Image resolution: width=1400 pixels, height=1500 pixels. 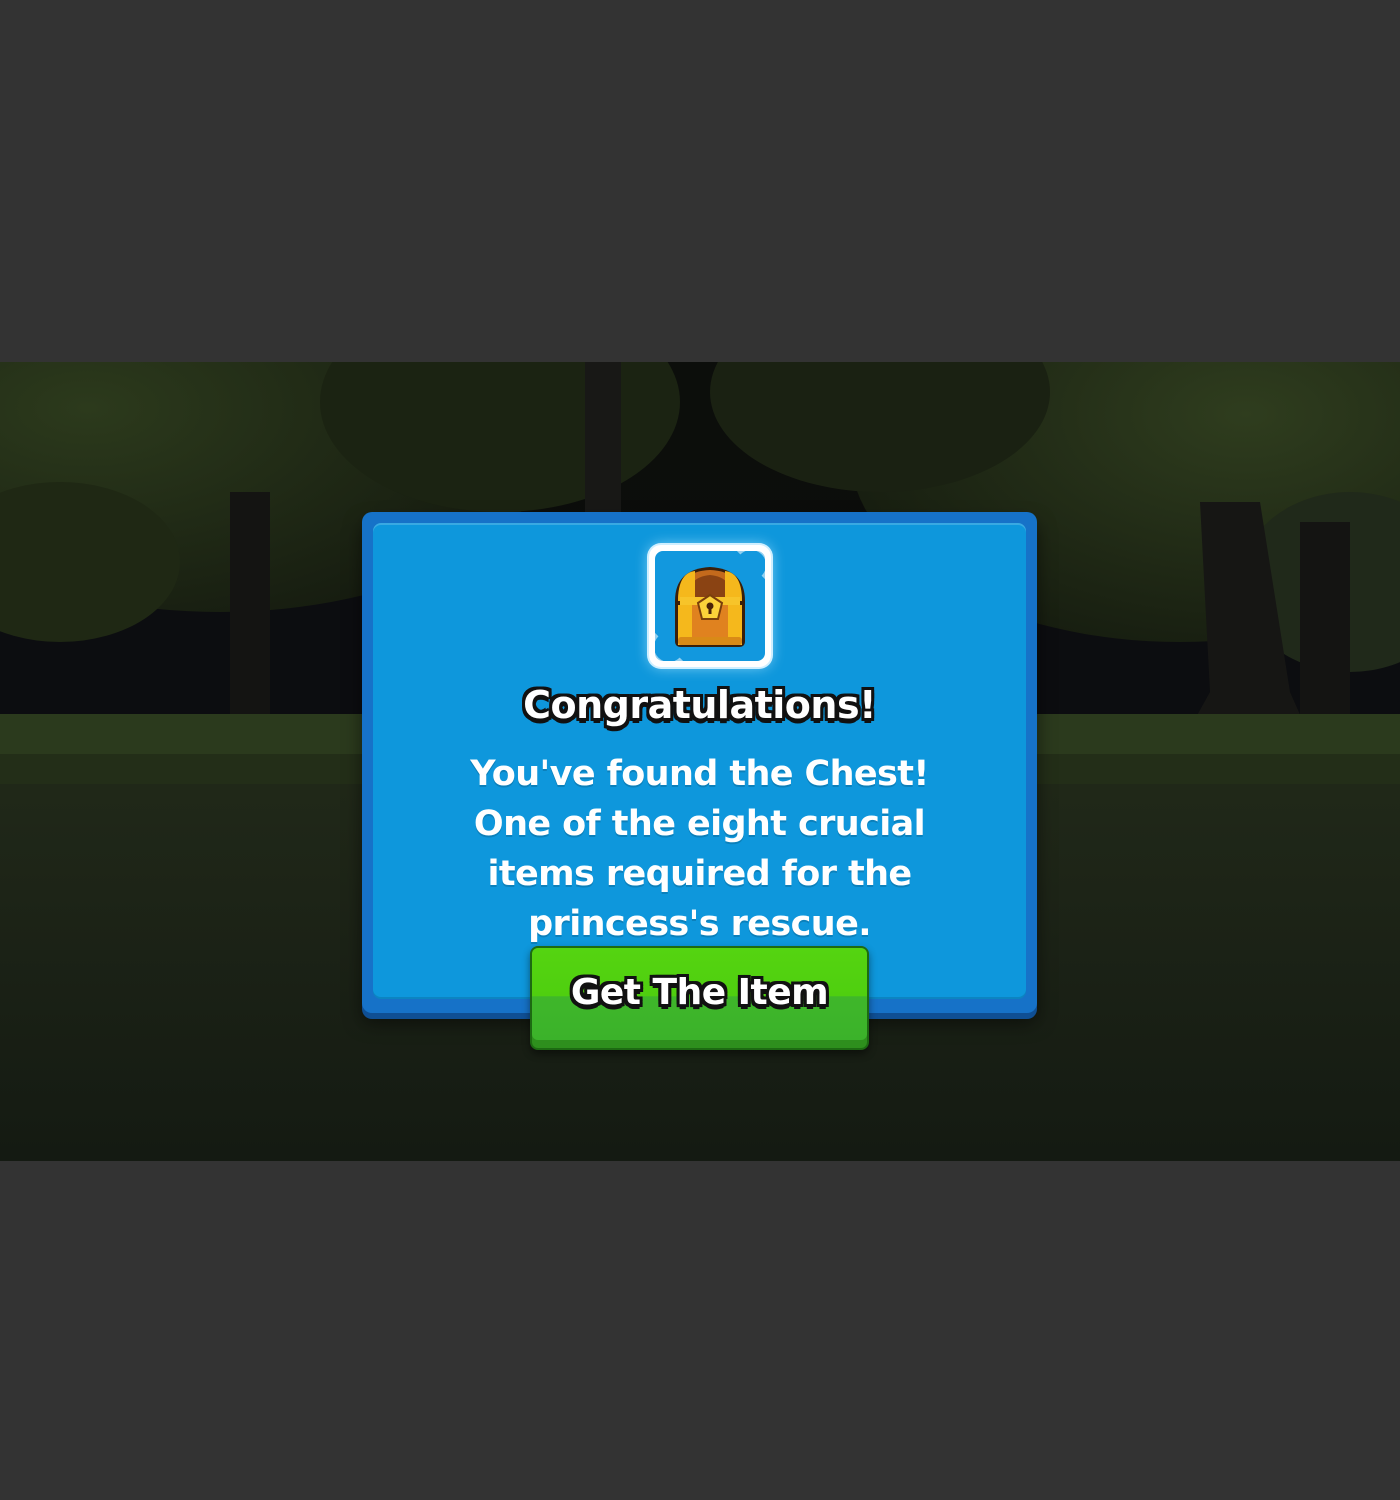 I want to click on treasure-chest-icon, so click(x=710, y=607).